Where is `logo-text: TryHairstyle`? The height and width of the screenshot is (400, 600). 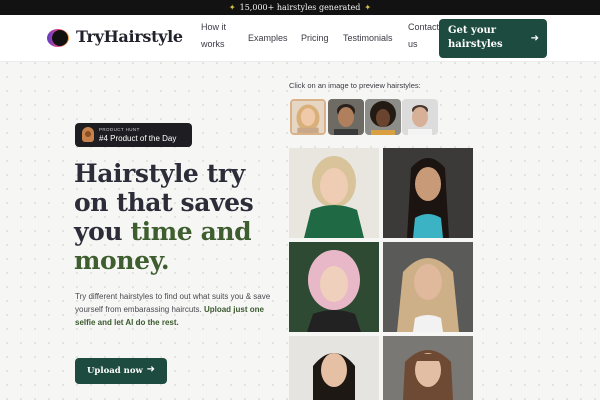
logo-text: TryHairstyle is located at coordinates (129, 36).